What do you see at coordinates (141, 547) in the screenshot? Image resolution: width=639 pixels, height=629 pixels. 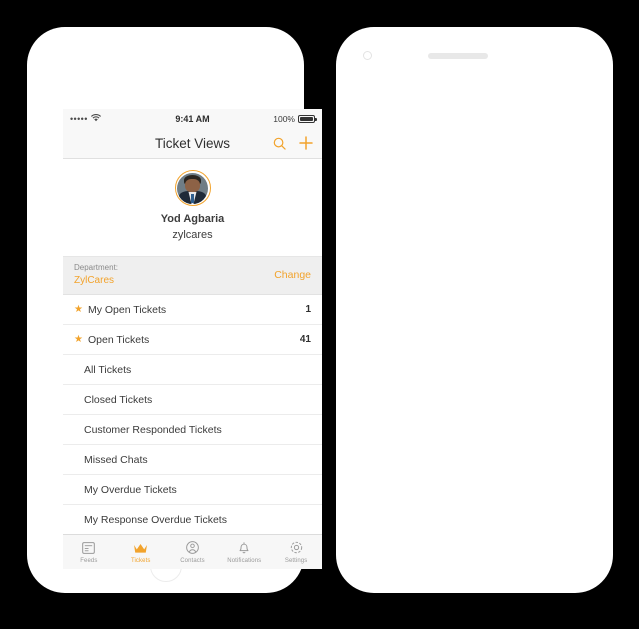 I see `tickets-crown-icon` at bounding box center [141, 547].